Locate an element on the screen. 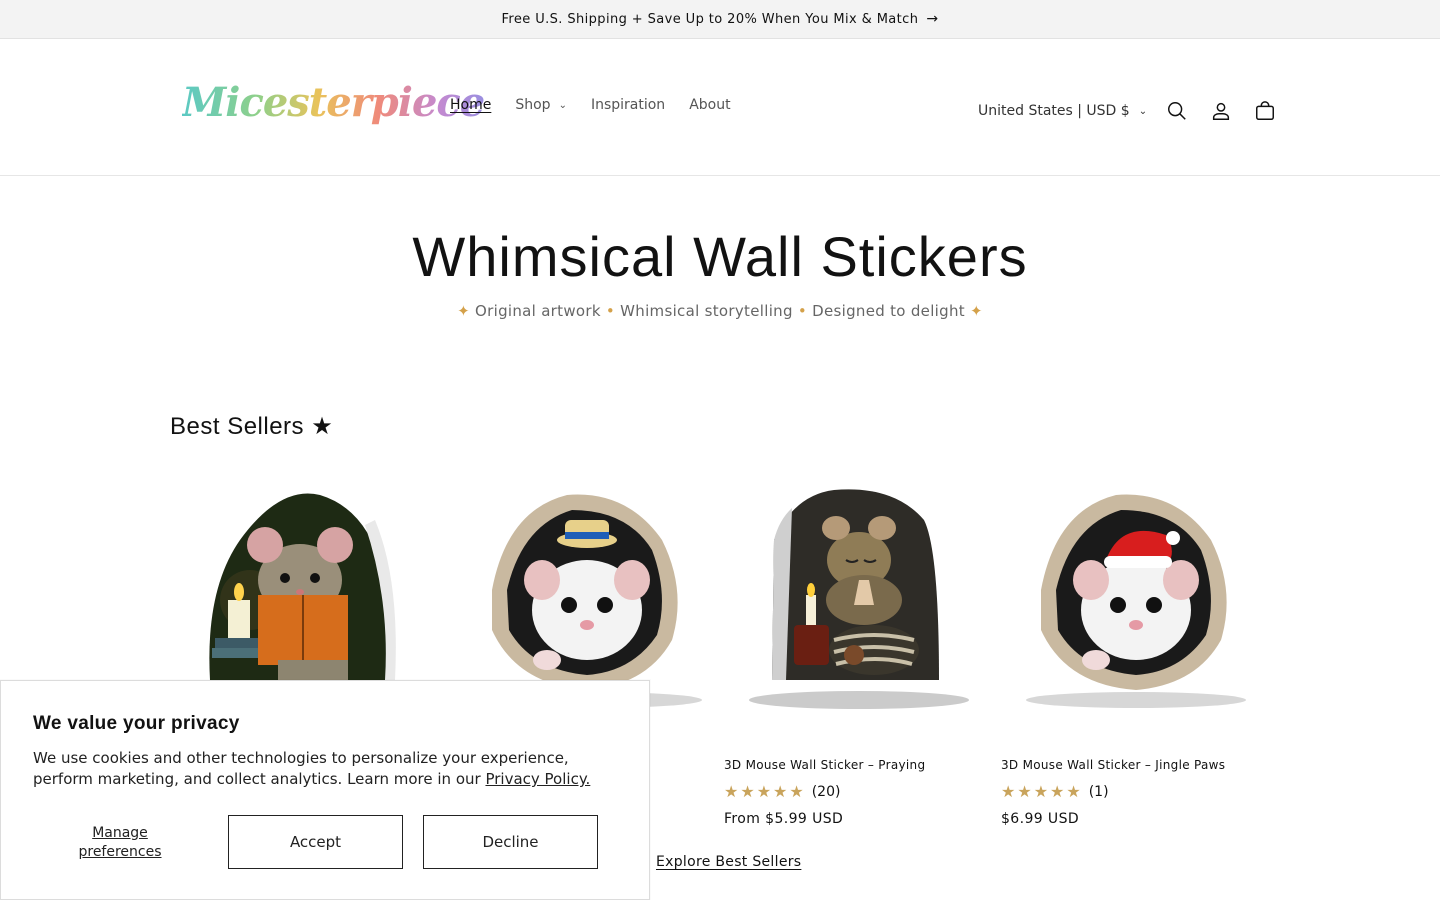  accept-button: Accept is located at coordinates (315, 842).